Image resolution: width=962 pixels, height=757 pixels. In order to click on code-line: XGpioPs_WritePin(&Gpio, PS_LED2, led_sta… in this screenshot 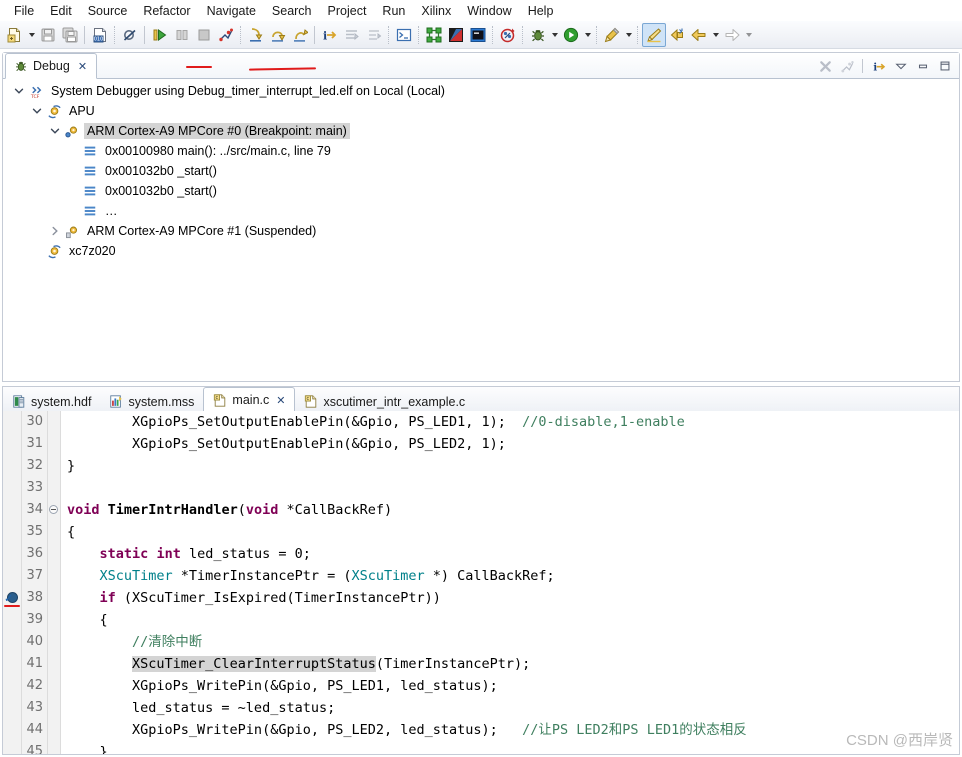, I will do `click(510, 730)`.